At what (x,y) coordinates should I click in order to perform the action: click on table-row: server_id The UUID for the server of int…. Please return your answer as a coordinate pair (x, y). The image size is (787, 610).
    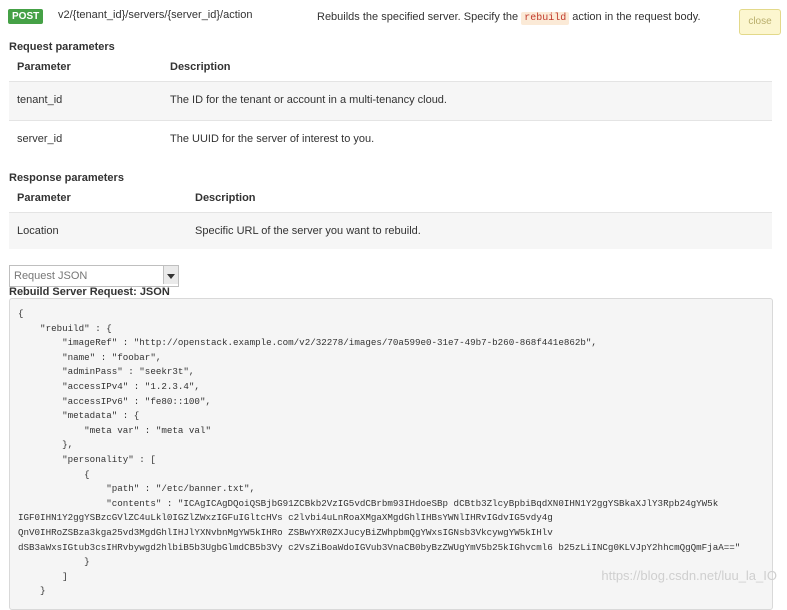
    Looking at the image, I should click on (390, 139).